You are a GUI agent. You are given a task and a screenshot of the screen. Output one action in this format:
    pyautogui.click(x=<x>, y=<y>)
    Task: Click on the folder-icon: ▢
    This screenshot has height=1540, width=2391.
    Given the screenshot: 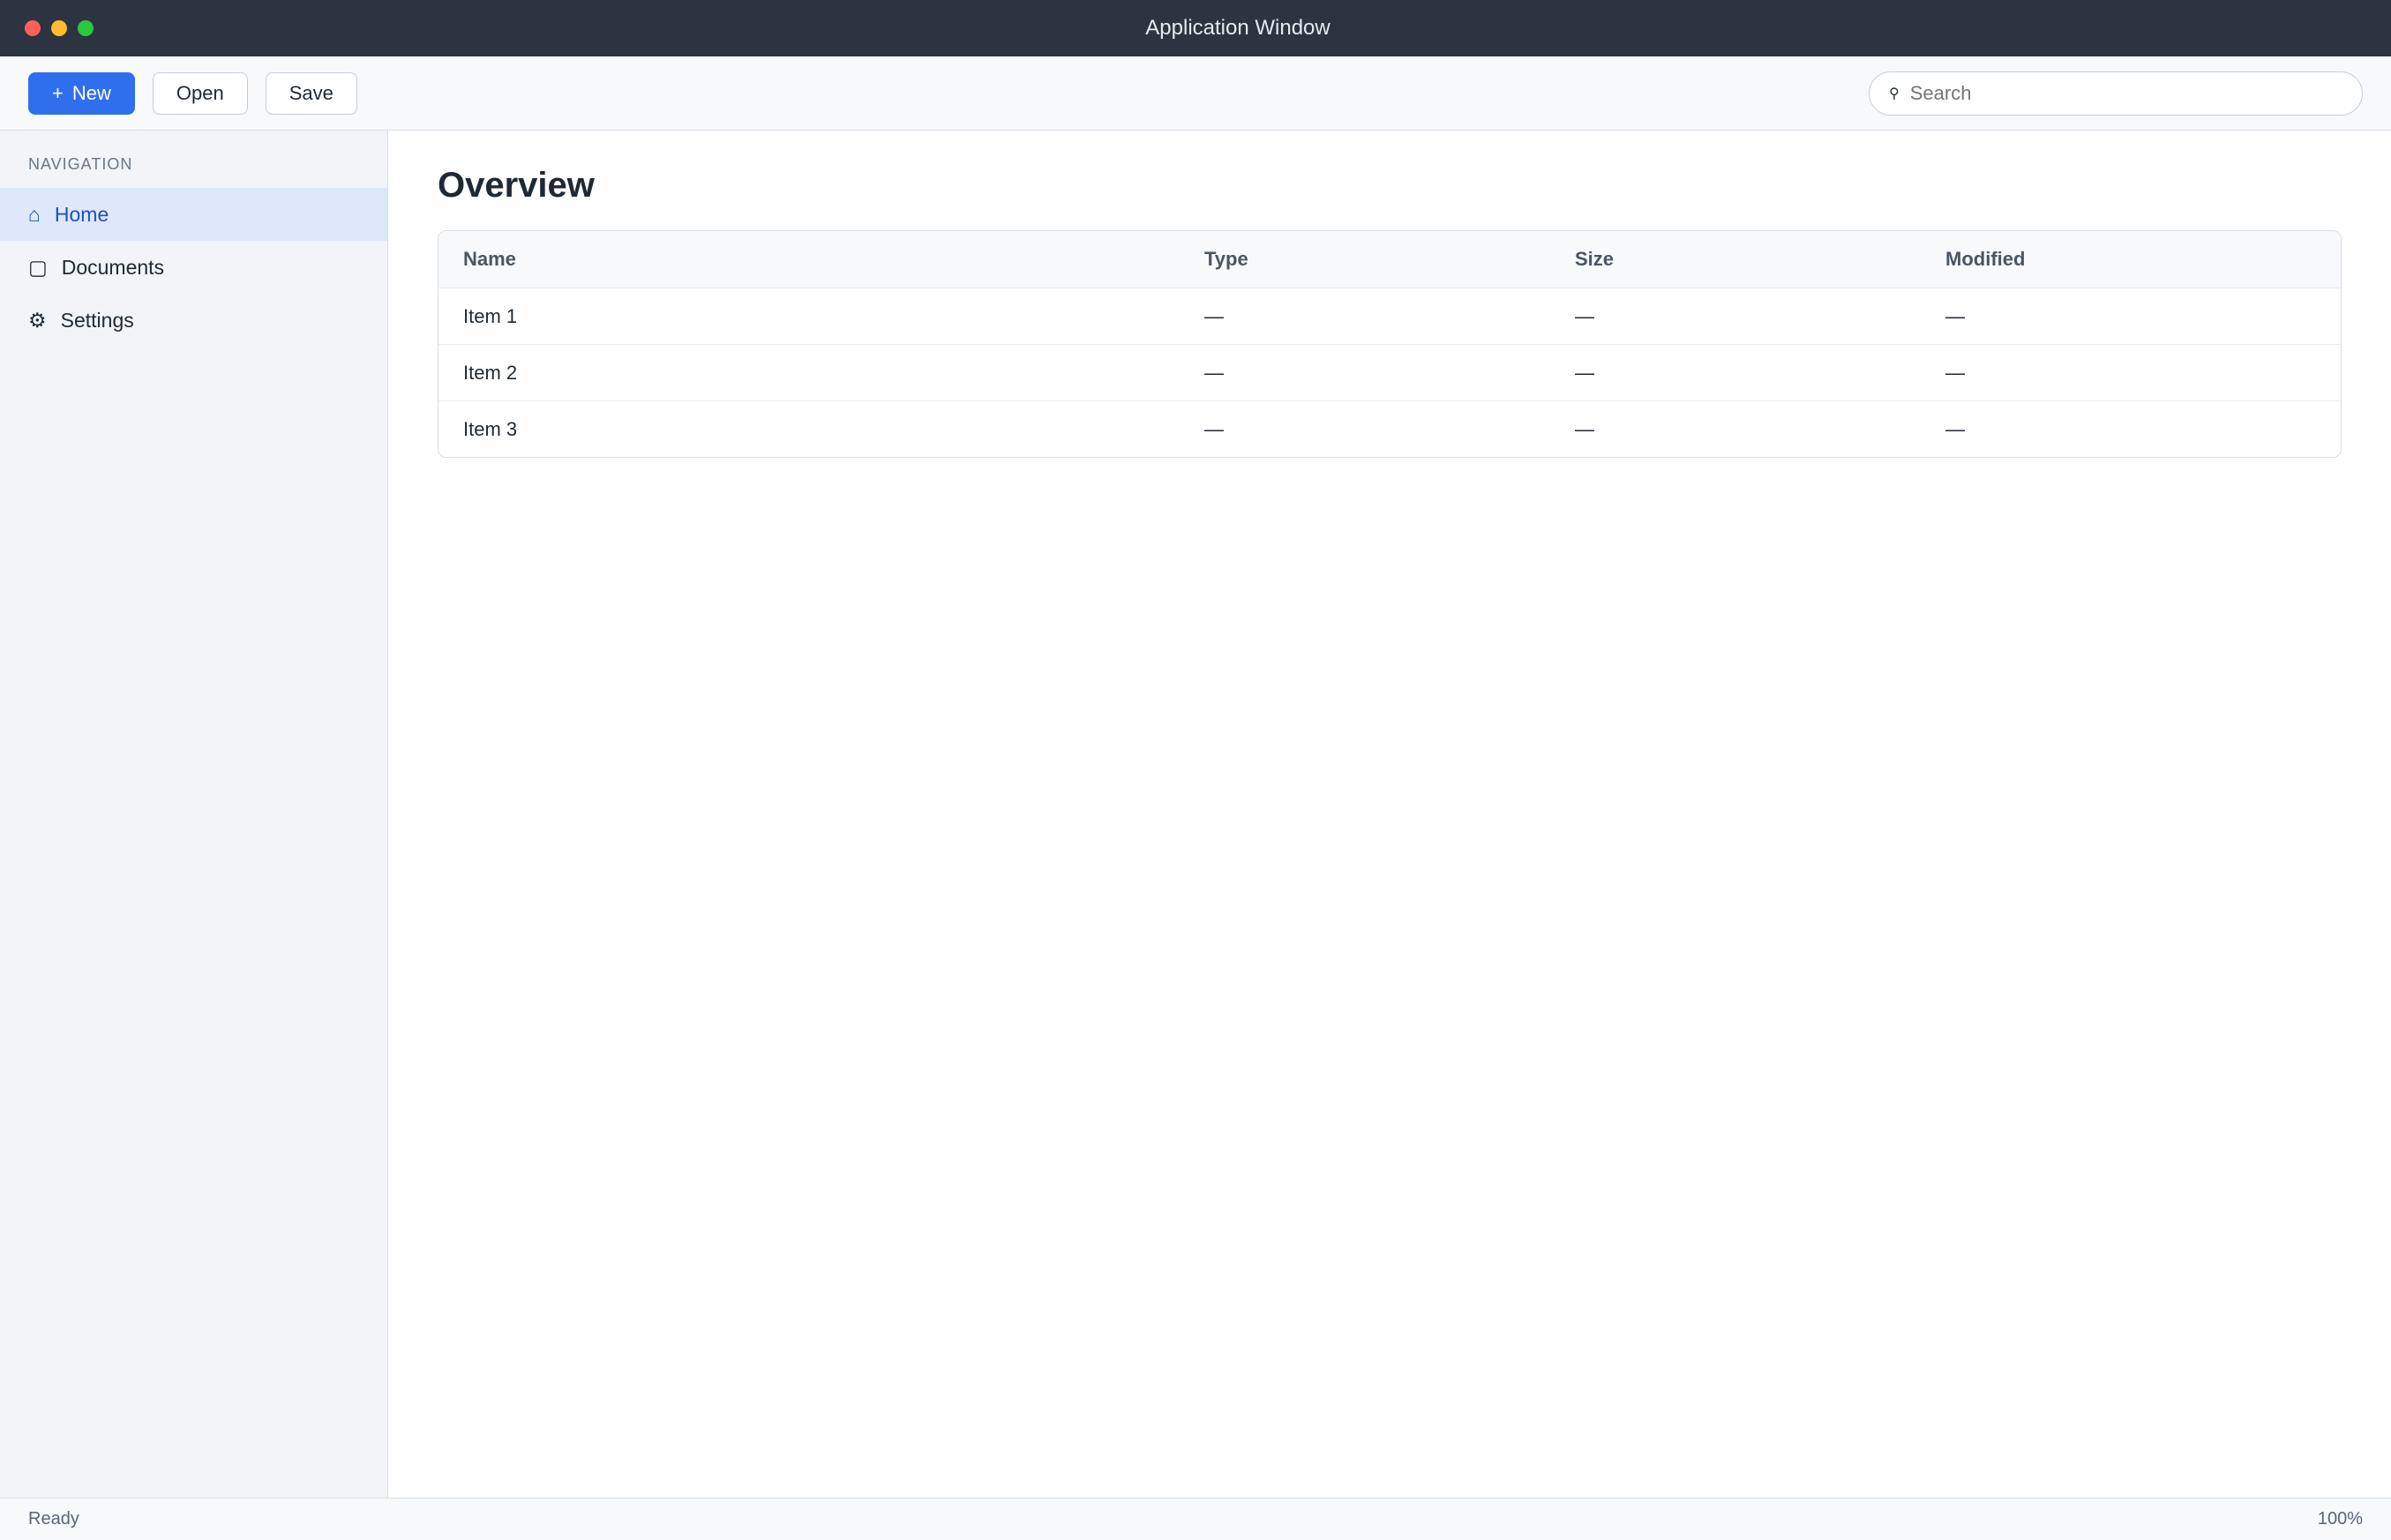 What is the action you would take?
    pyautogui.click(x=38, y=267)
    